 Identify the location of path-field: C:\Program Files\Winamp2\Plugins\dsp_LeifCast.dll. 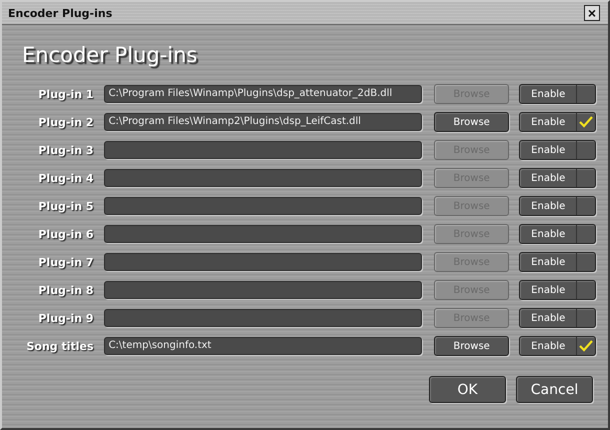
(263, 122).